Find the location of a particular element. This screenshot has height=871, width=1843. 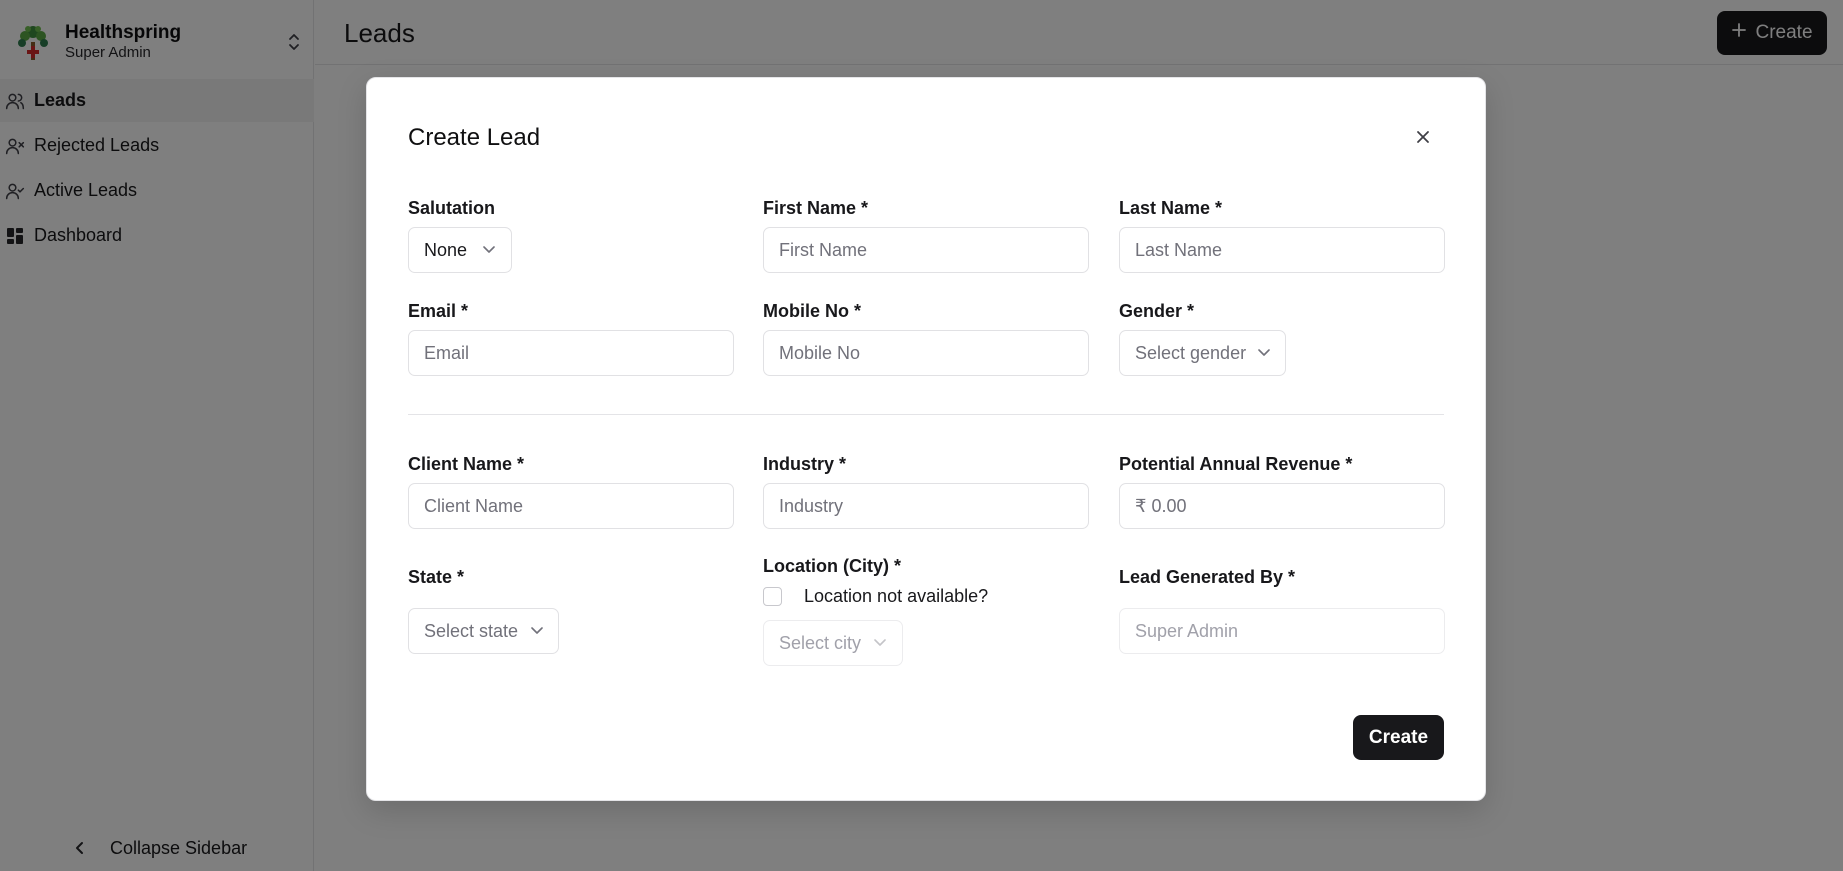

email-input is located at coordinates (571, 353).